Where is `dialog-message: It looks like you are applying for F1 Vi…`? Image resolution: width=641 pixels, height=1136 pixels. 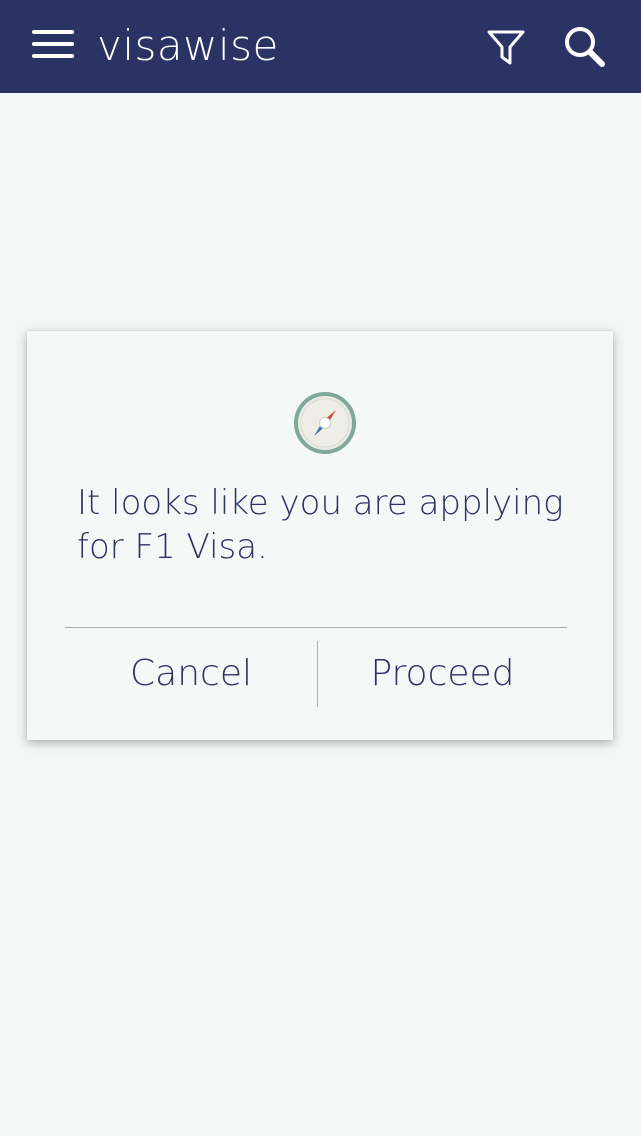 dialog-message: It looks like you are applying for F1 Vi… is located at coordinates (320, 525).